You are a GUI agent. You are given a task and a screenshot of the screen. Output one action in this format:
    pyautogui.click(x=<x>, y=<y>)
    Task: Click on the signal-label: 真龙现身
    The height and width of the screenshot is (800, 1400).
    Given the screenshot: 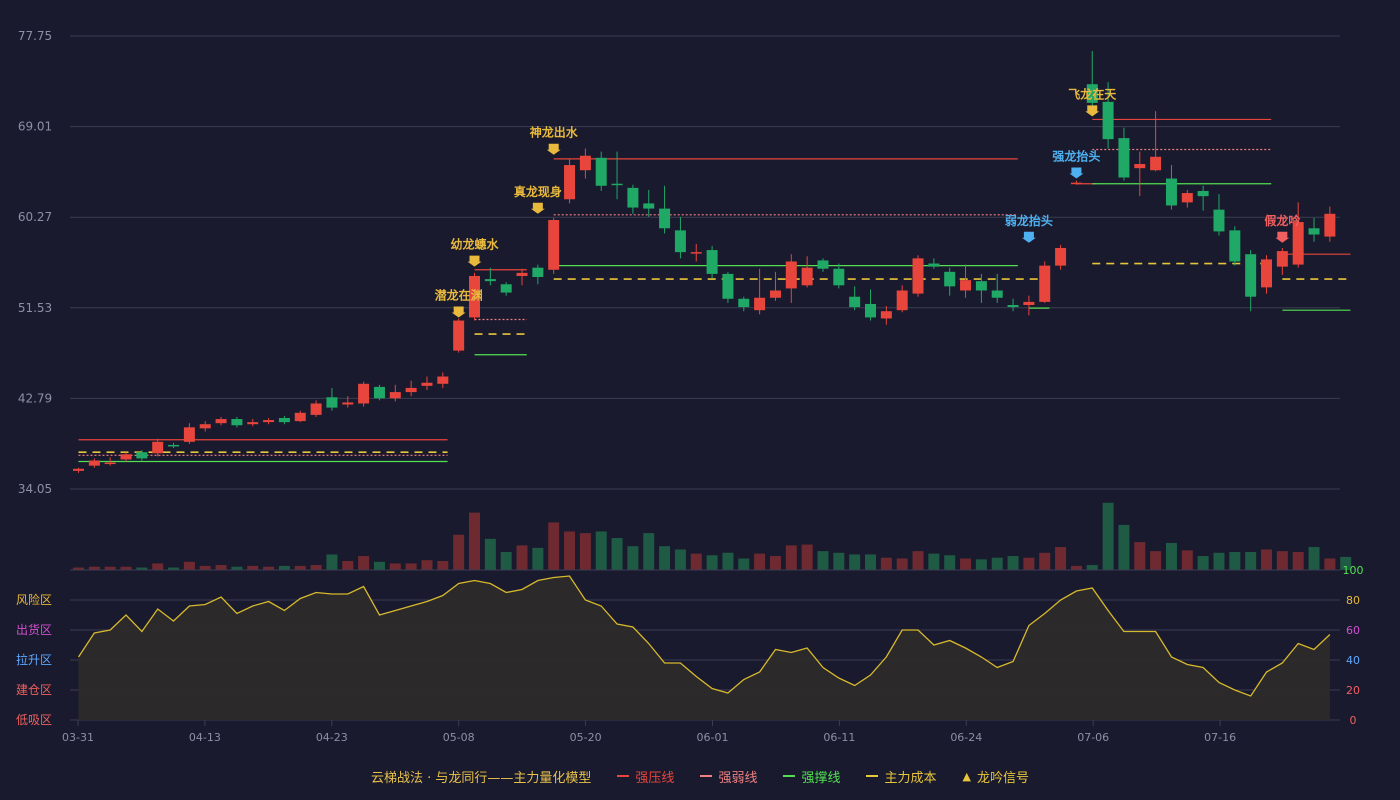 What is the action you would take?
    pyautogui.click(x=538, y=191)
    